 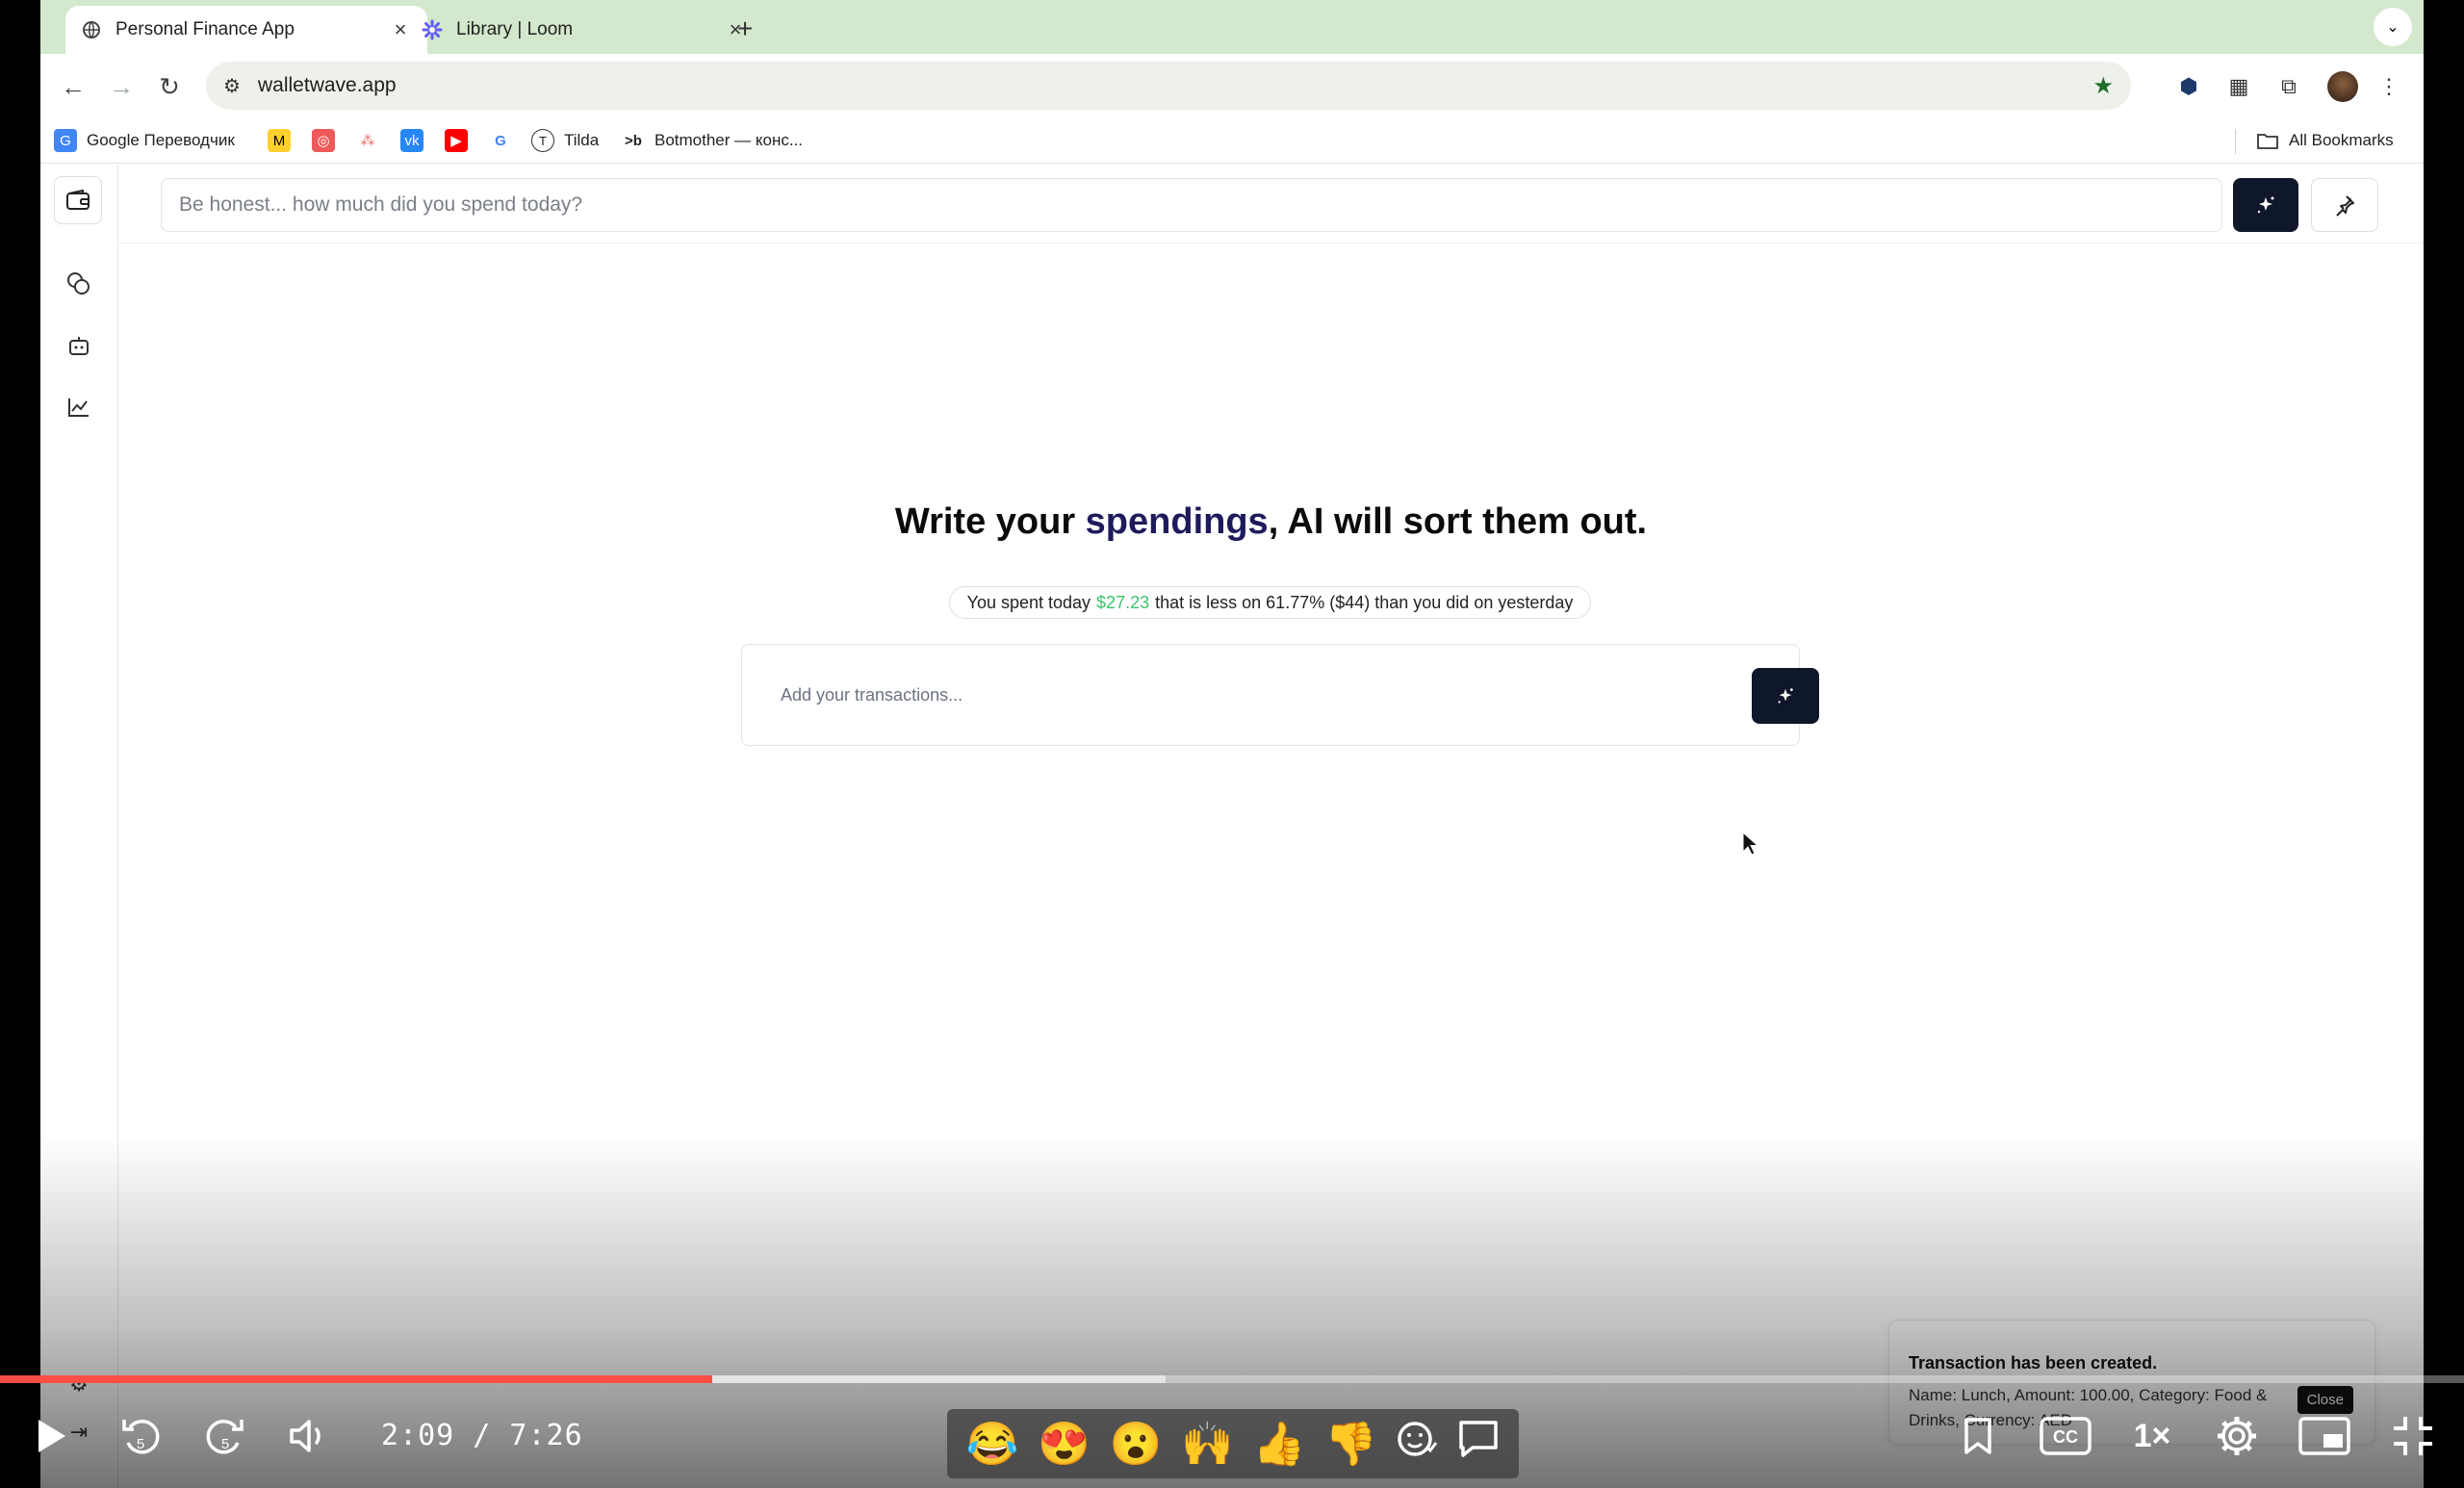 What do you see at coordinates (367, 141) in the screenshot?
I see `asana-icon: ⁂` at bounding box center [367, 141].